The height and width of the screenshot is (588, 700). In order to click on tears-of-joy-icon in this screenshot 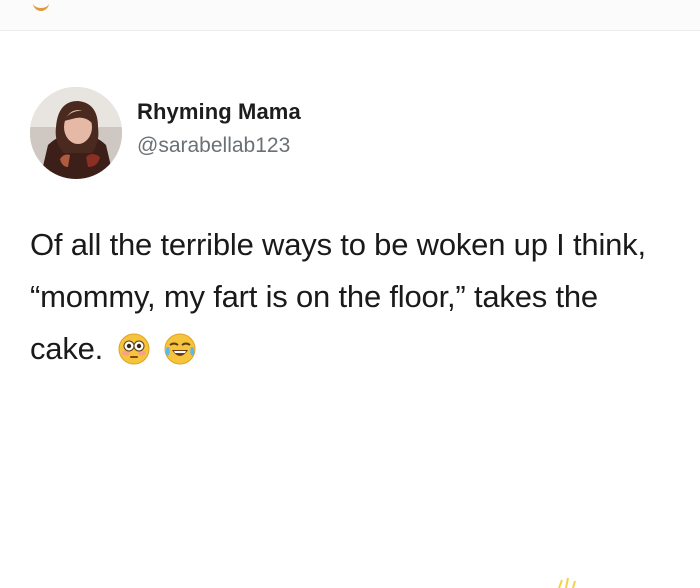, I will do `click(180, 347)`.